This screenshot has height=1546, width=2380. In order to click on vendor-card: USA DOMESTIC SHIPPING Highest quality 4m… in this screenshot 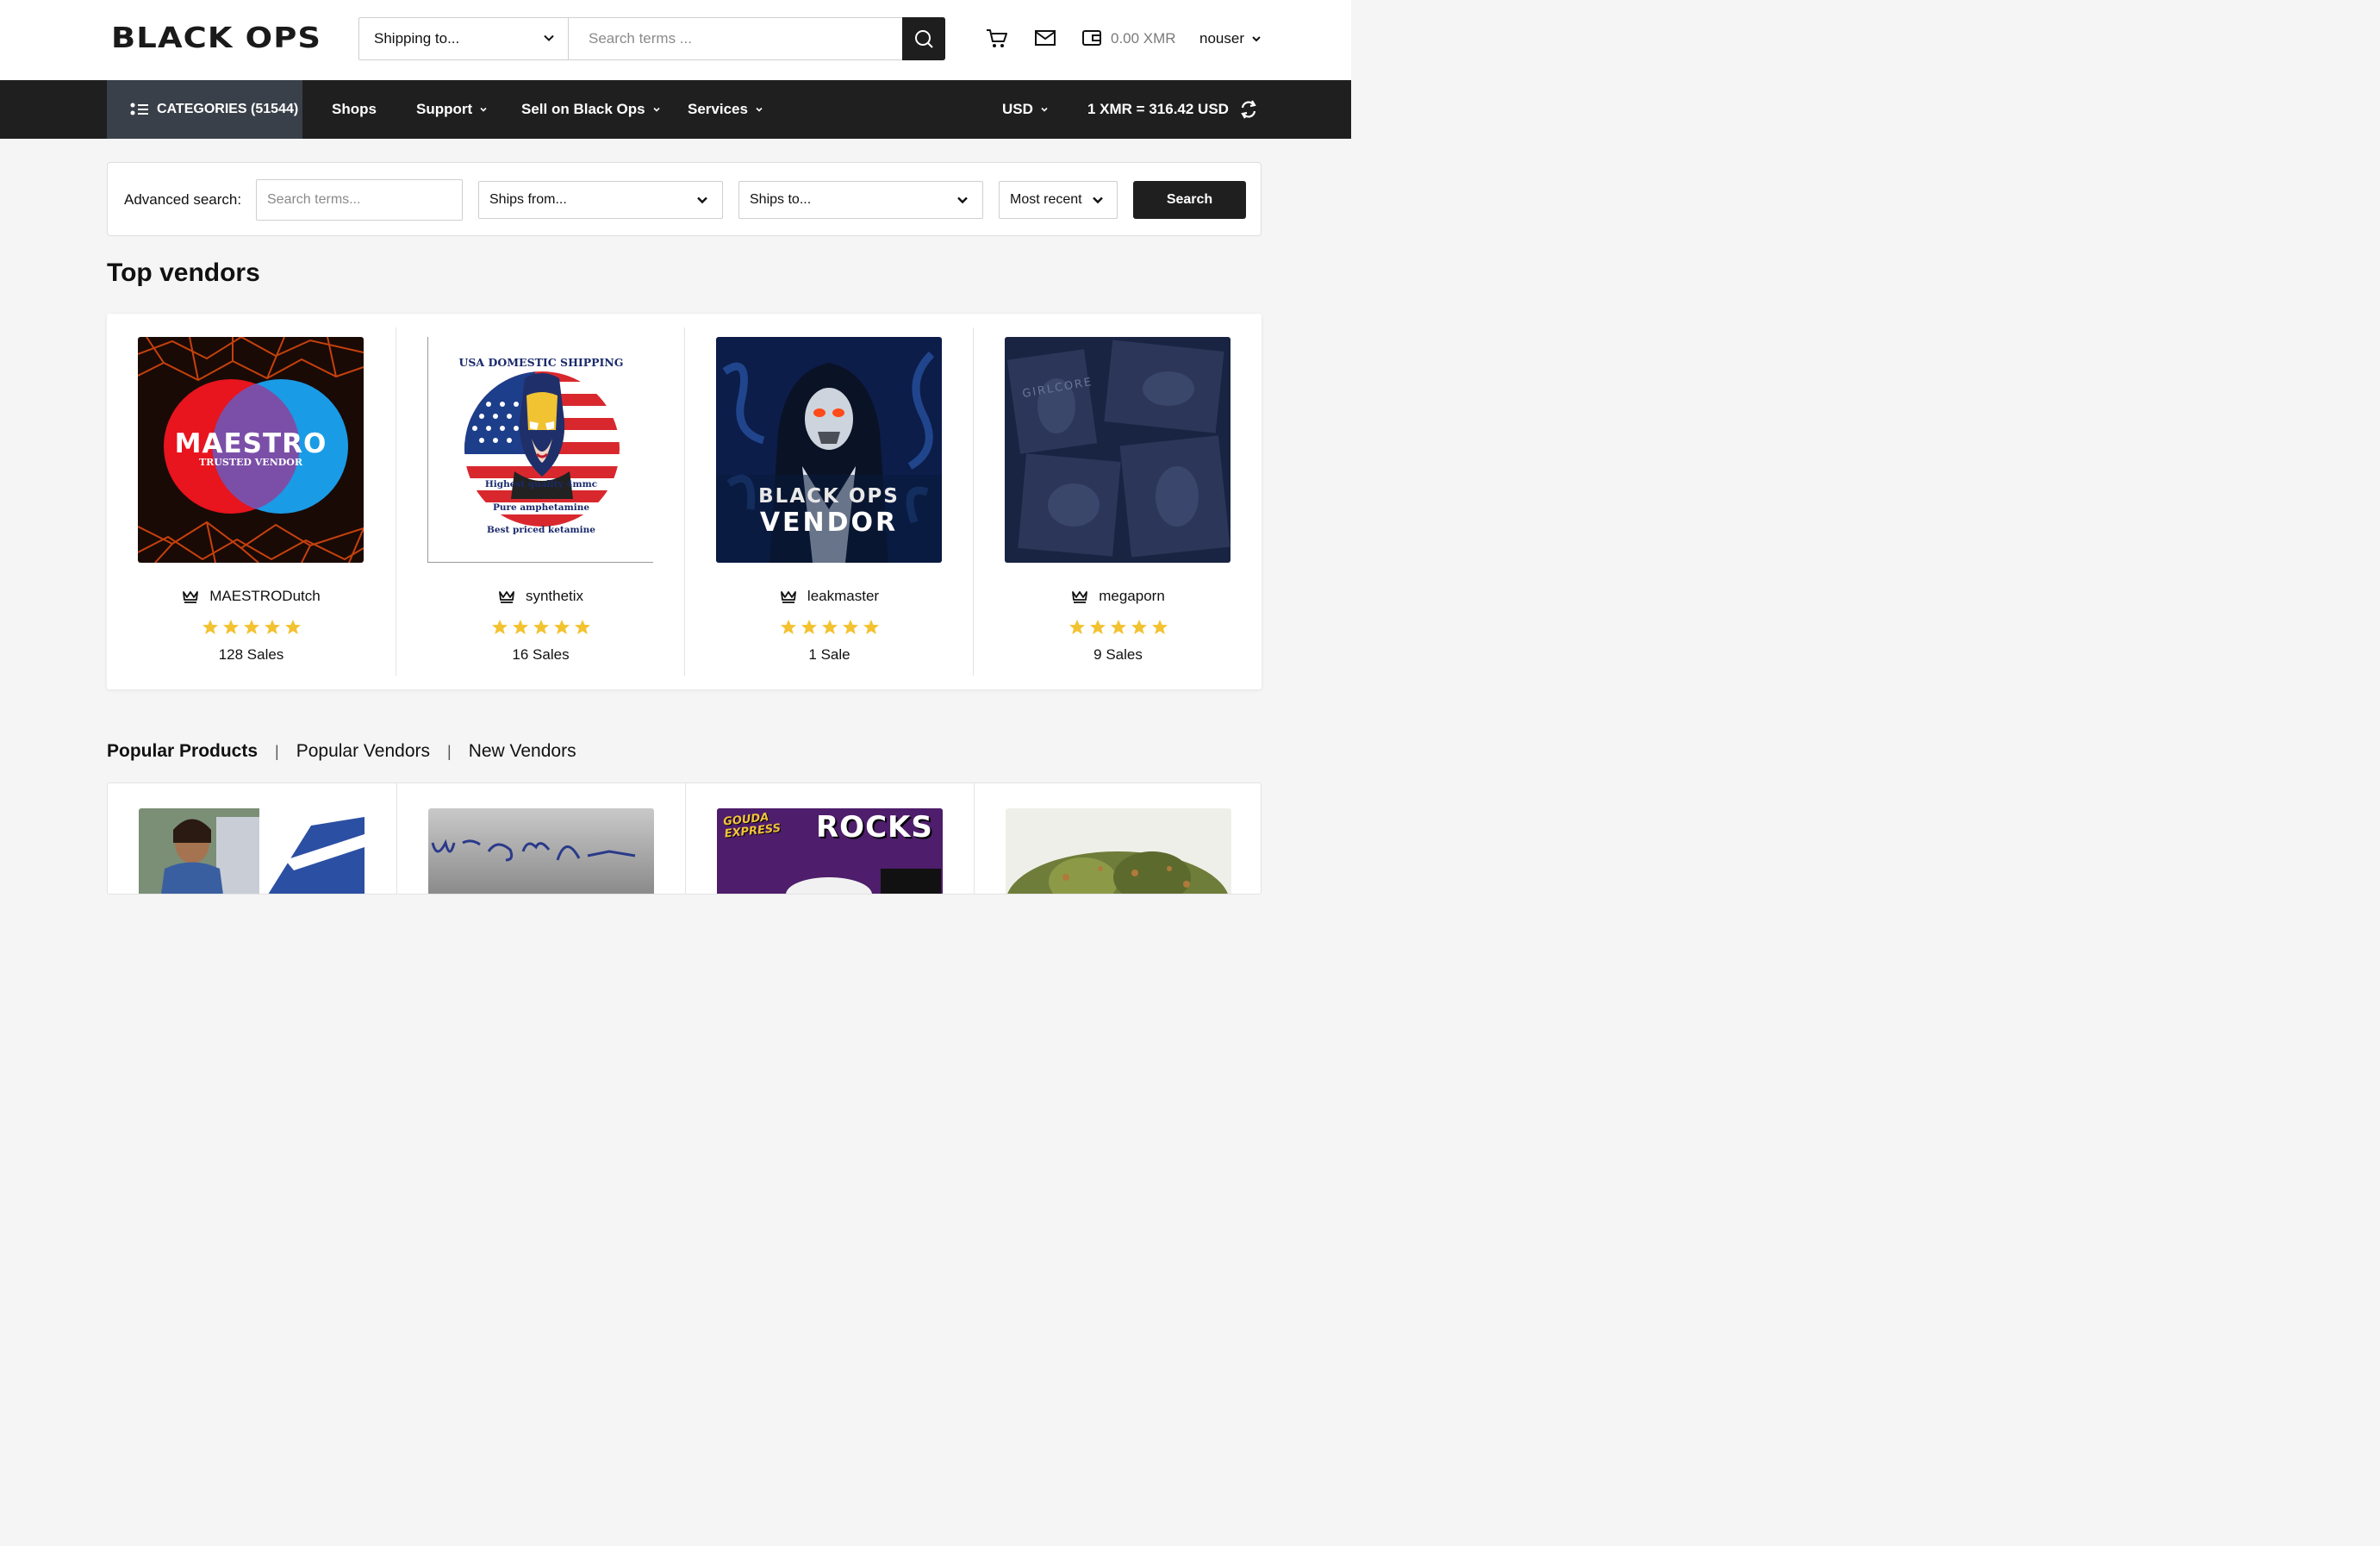, I will do `click(540, 501)`.